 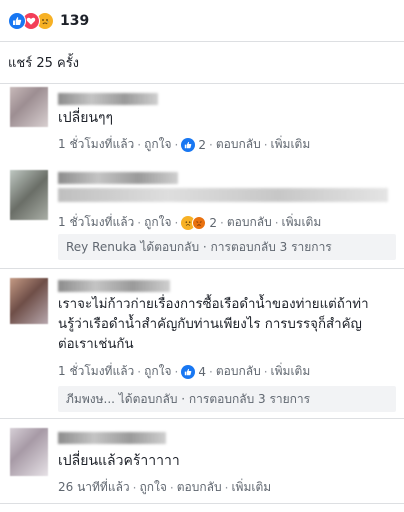 What do you see at coordinates (96, 344) in the screenshot?
I see `comment-text-line: ต่อเราเช่นกัน` at bounding box center [96, 344].